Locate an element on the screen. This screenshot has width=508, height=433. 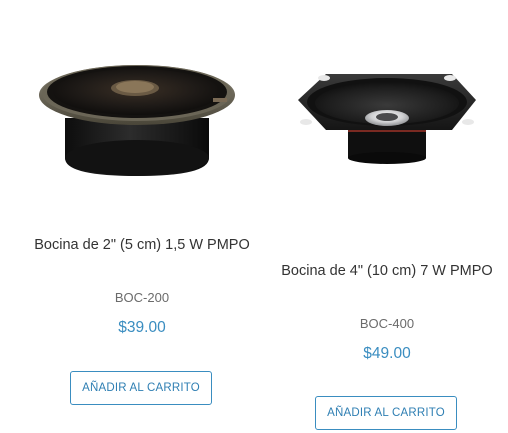
product-sku: BOC-400 is located at coordinates (387, 323).